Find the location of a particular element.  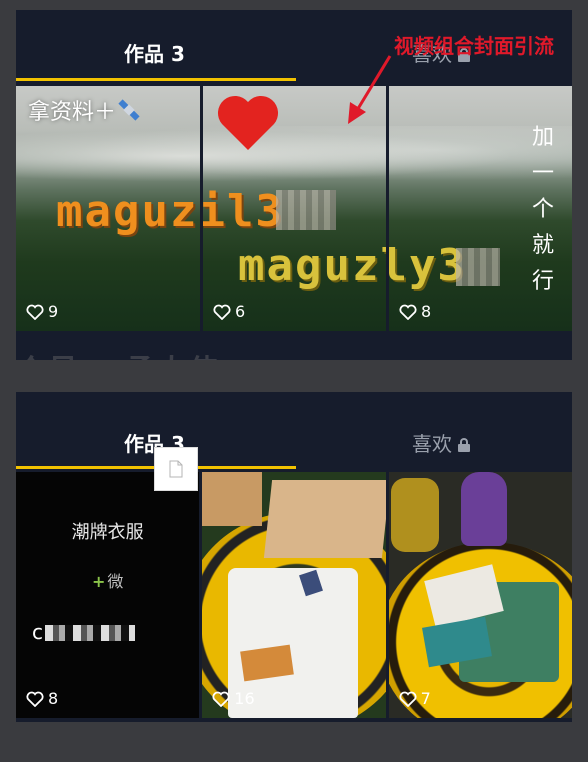

caption-text: 微 is located at coordinates (115, 581).